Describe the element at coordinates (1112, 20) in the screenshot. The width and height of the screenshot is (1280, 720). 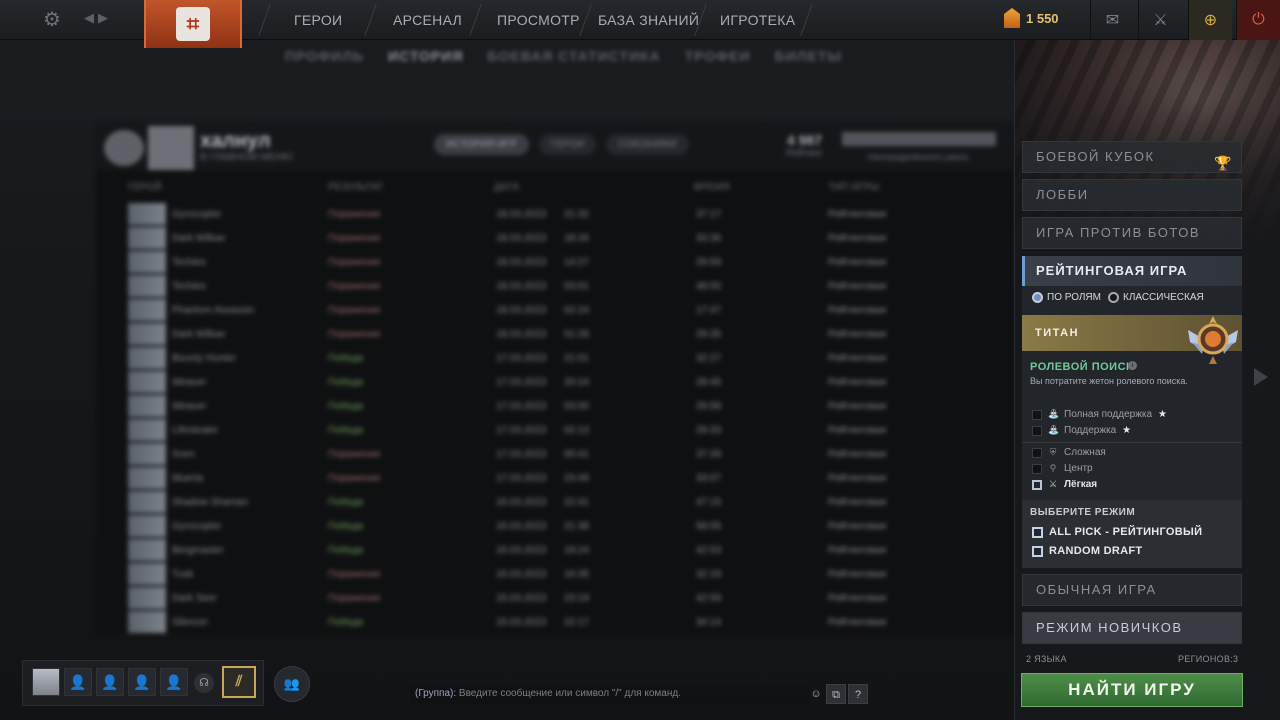
I see `mail-icon: ✉` at that location.